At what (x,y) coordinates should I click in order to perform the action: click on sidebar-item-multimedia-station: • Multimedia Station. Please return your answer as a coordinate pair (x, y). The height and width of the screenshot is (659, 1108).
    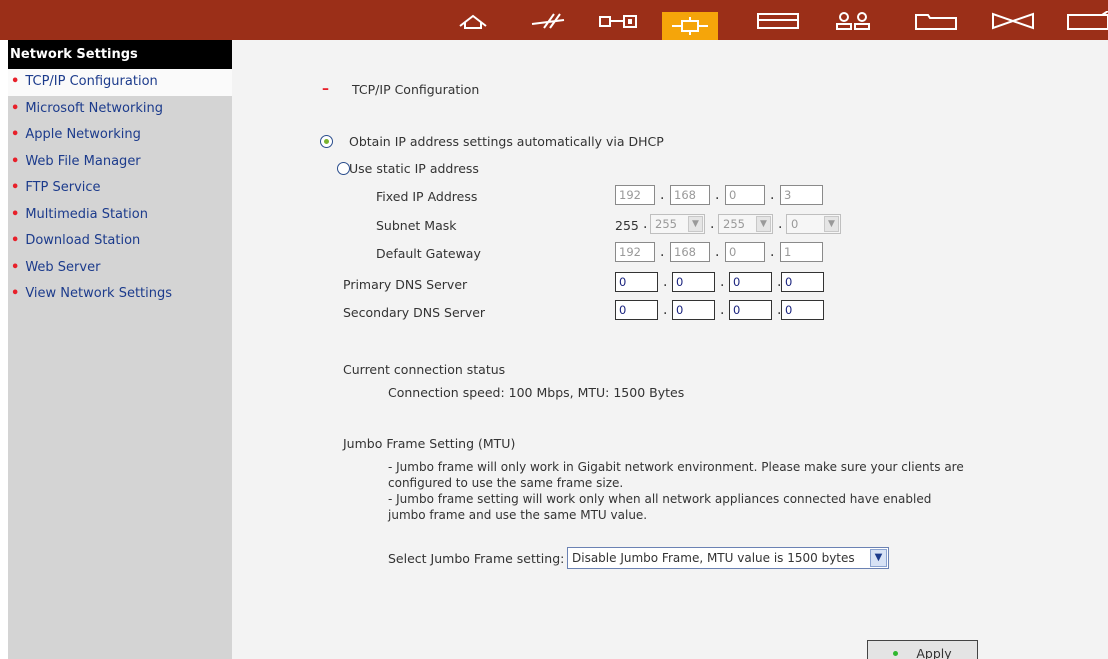
    Looking at the image, I should click on (120, 215).